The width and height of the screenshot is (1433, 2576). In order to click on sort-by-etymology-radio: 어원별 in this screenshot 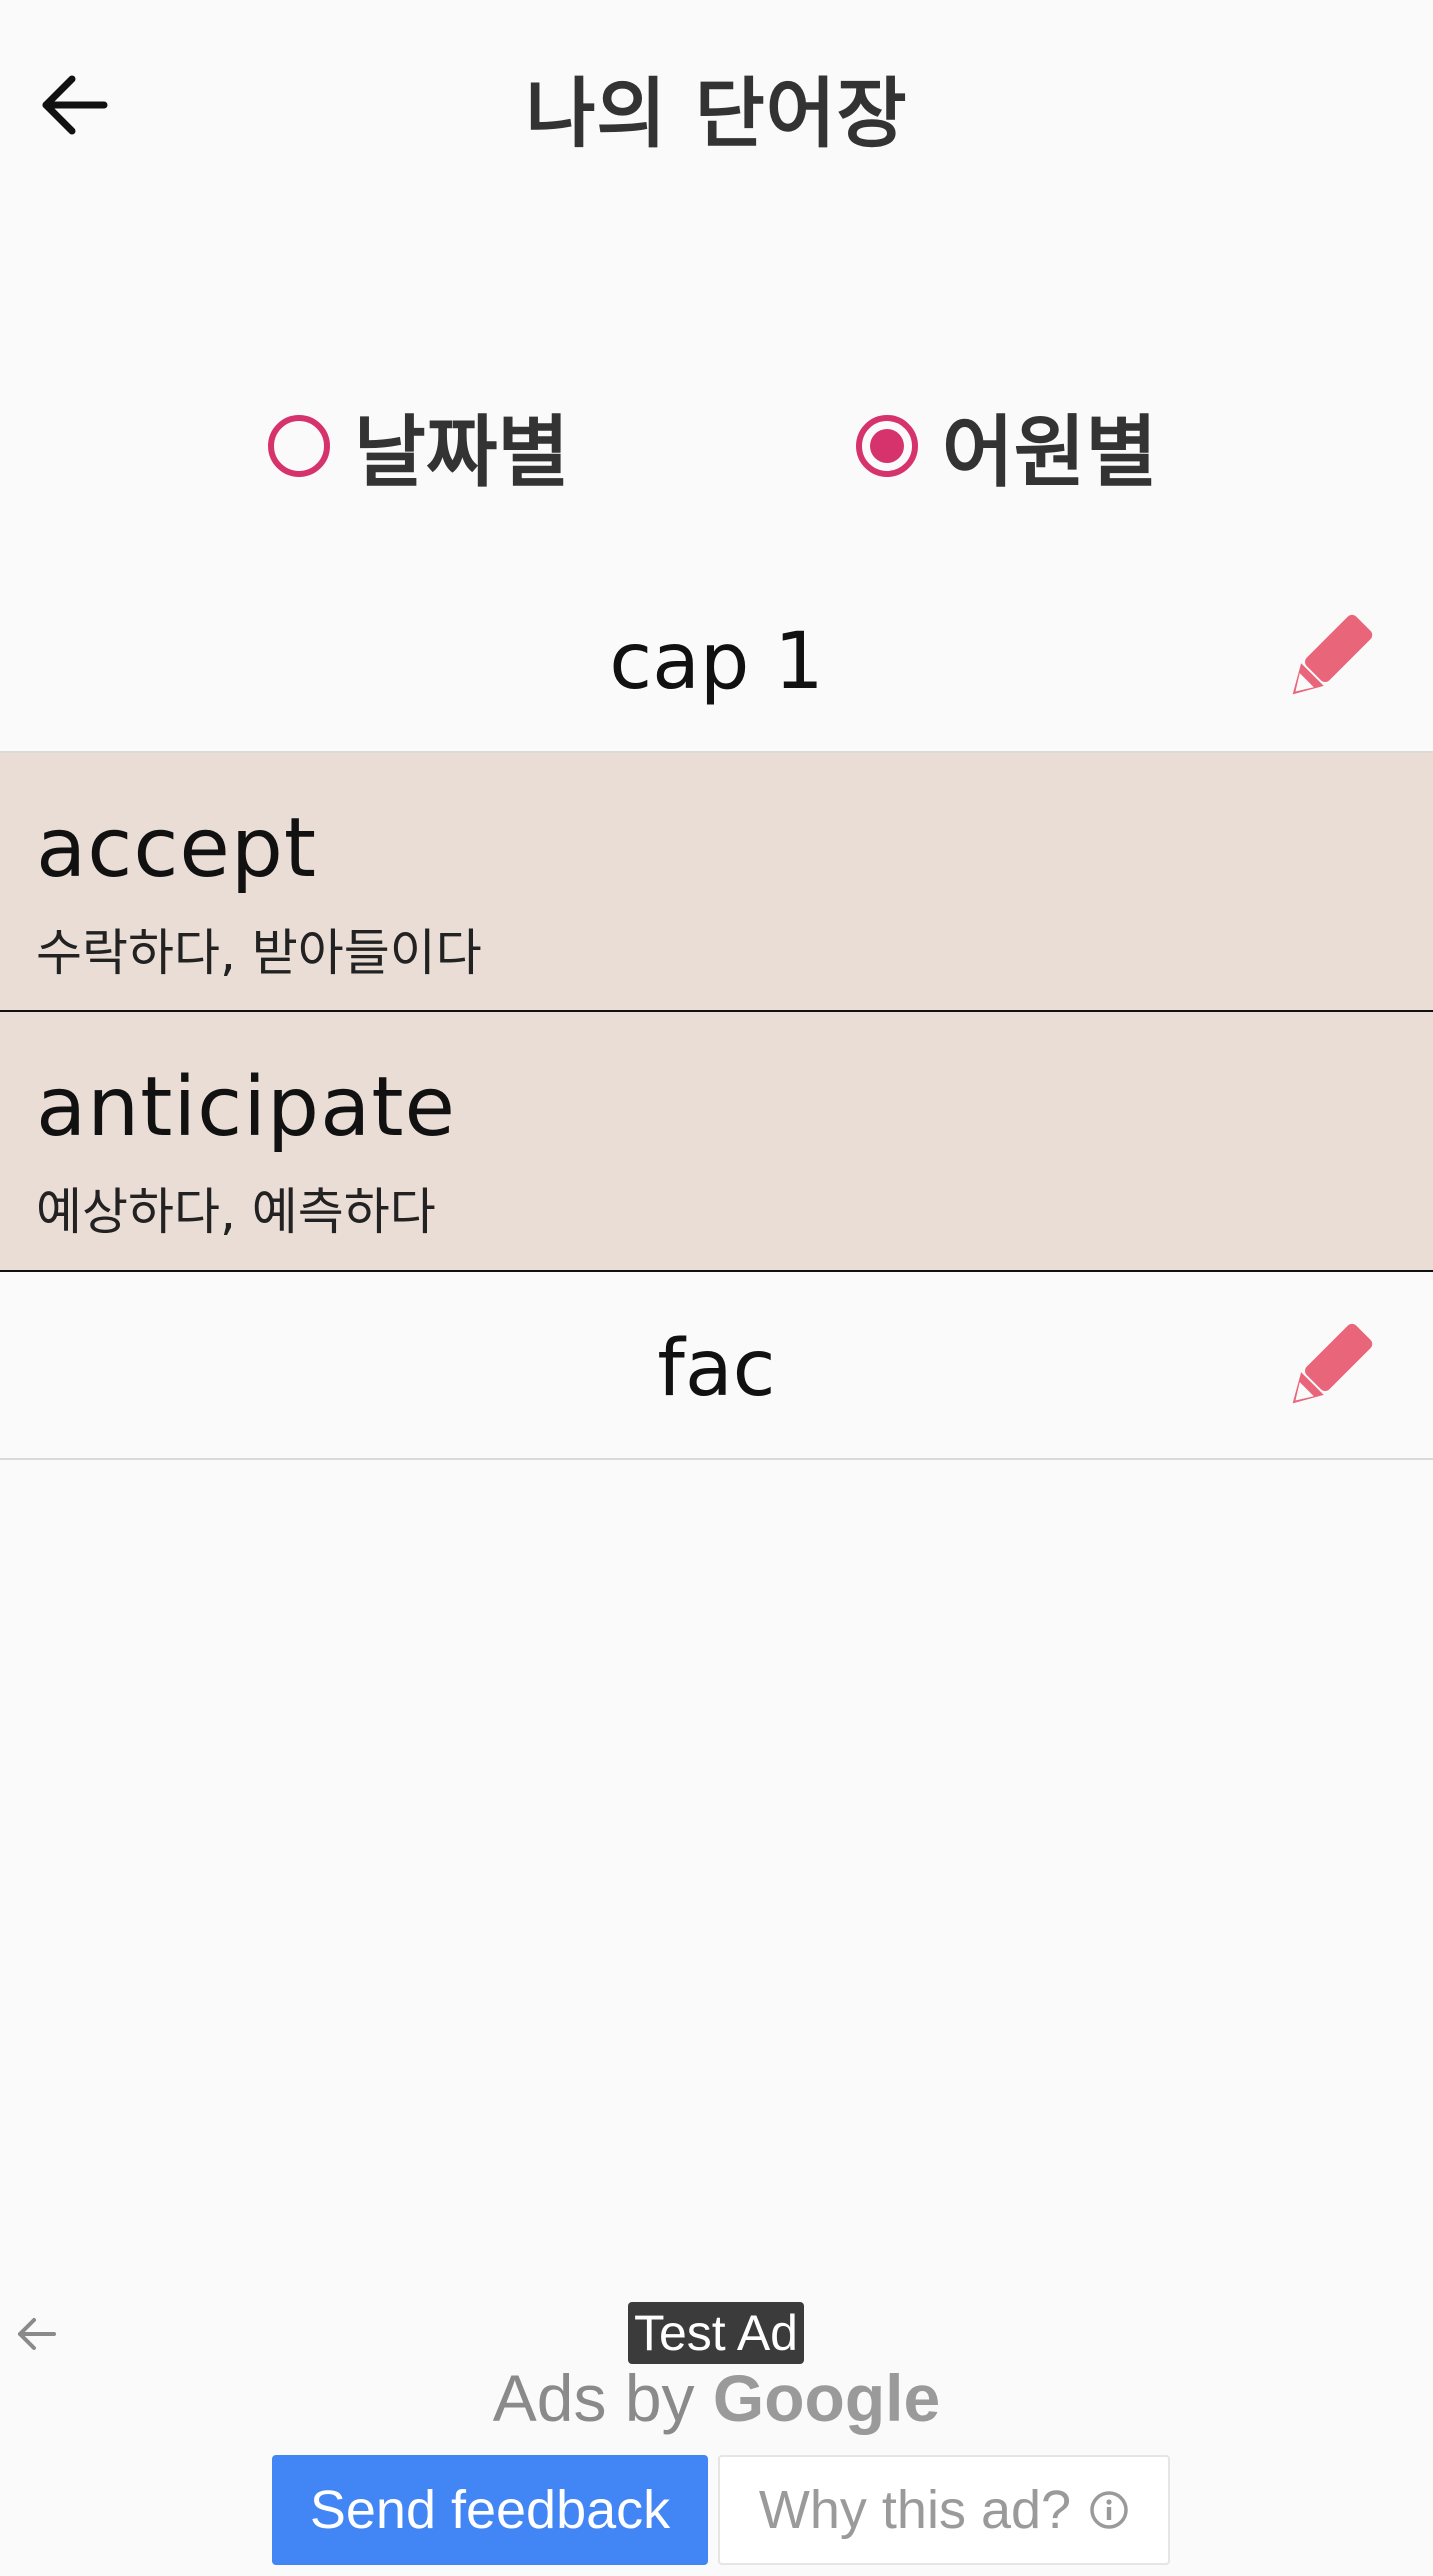, I will do `click(1006, 446)`.